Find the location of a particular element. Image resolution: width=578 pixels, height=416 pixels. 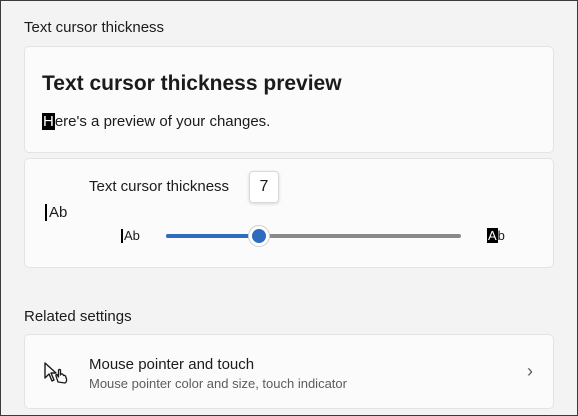

item-title: Mouse pointer and touch is located at coordinates (172, 364).